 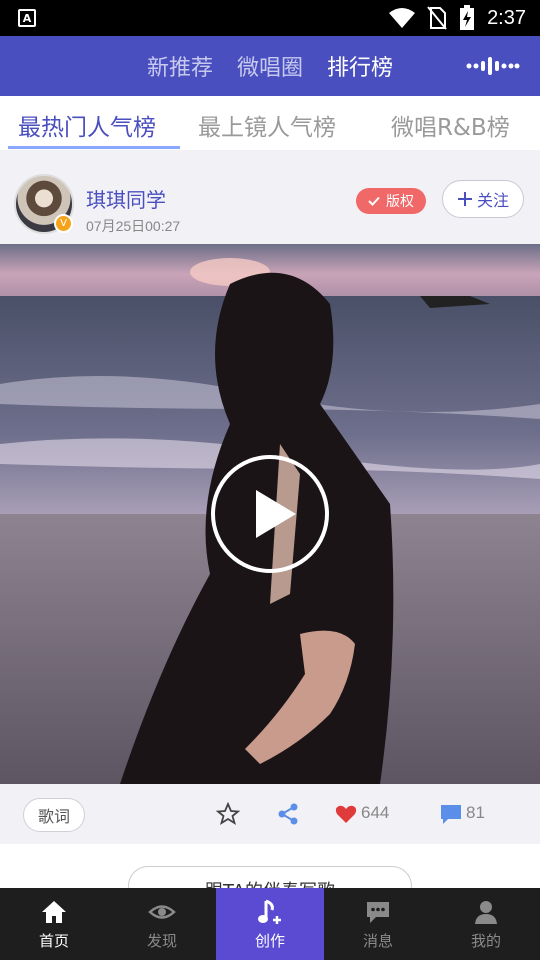 I want to click on bottom-nav-discover: 发现, so click(x=162, y=924).